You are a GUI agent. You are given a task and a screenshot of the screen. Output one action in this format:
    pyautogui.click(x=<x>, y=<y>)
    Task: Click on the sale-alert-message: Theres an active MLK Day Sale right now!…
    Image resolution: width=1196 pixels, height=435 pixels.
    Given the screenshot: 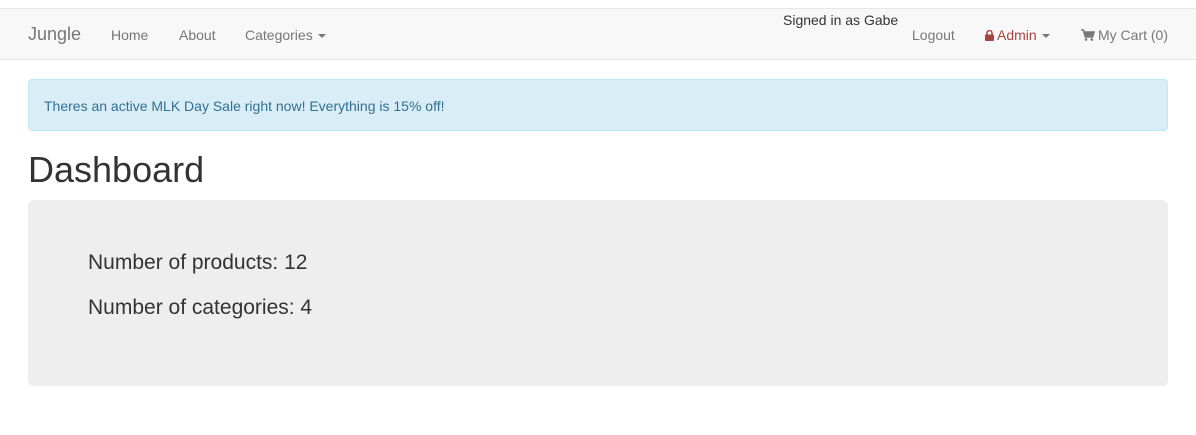 What is the action you would take?
    pyautogui.click(x=244, y=106)
    